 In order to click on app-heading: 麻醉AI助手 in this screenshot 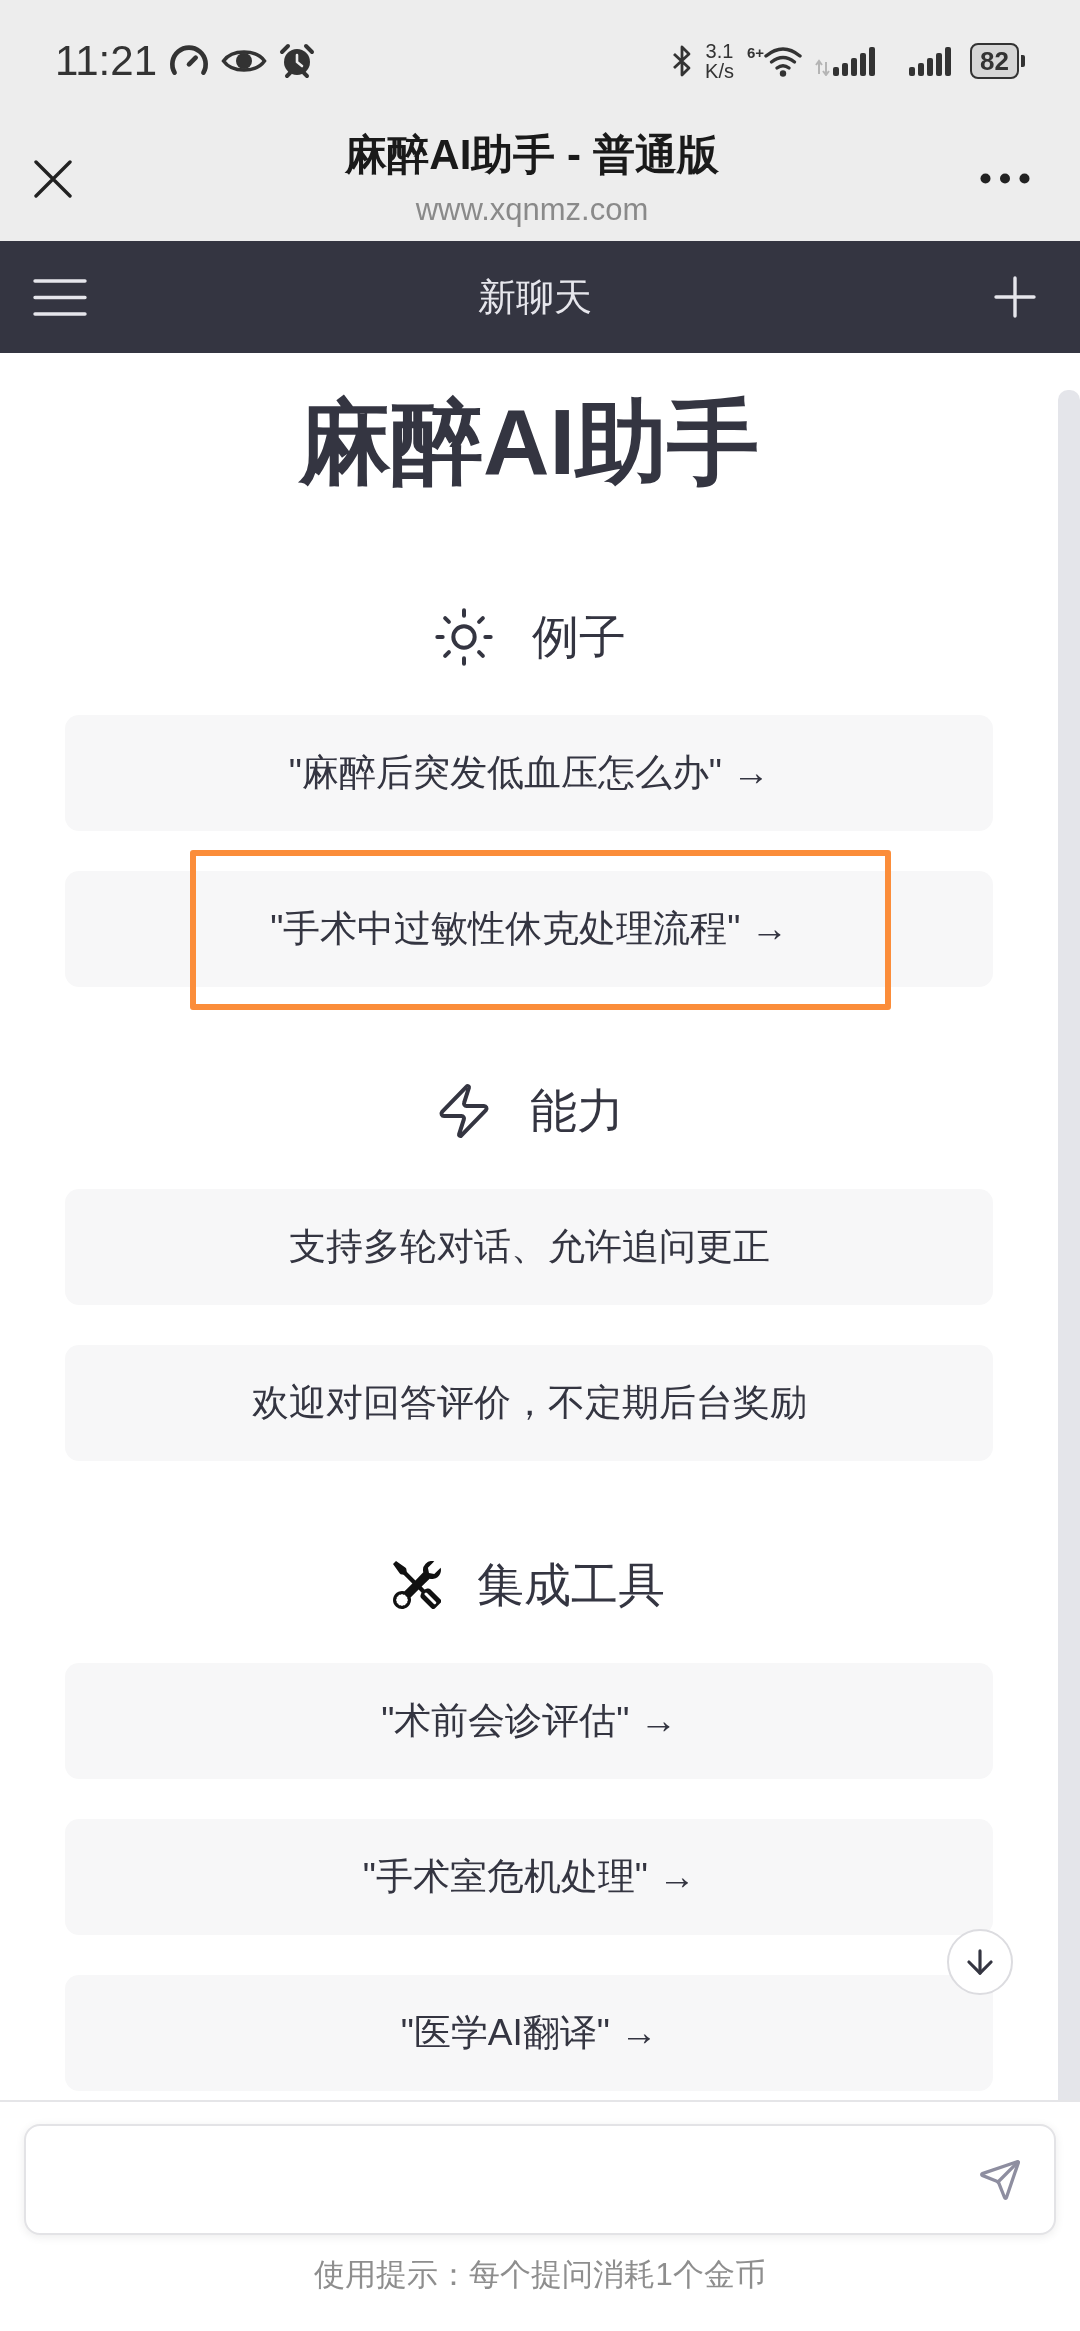, I will do `click(529, 442)`.